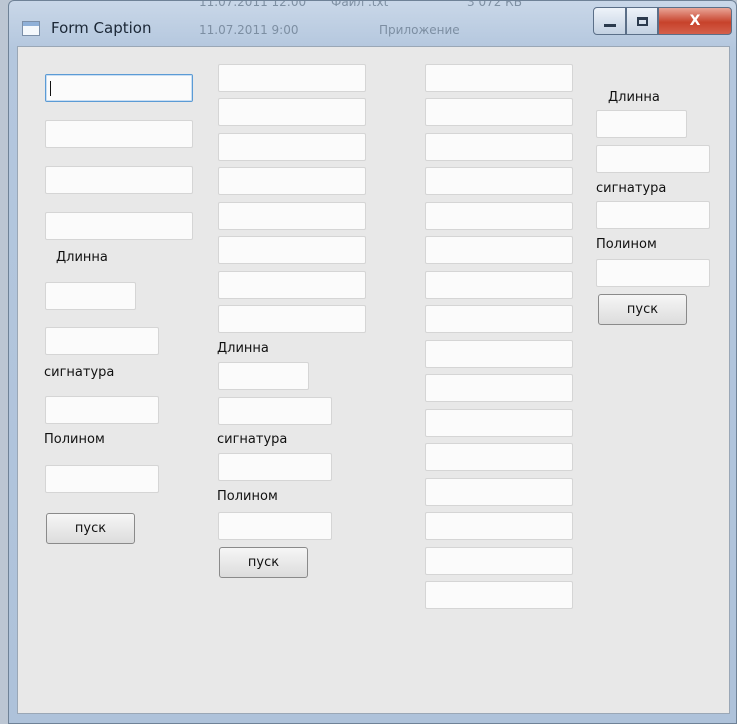 The height and width of the screenshot is (724, 737). Describe the element at coordinates (642, 309) in the screenshot. I see `panel4-start-button: пуск` at that location.